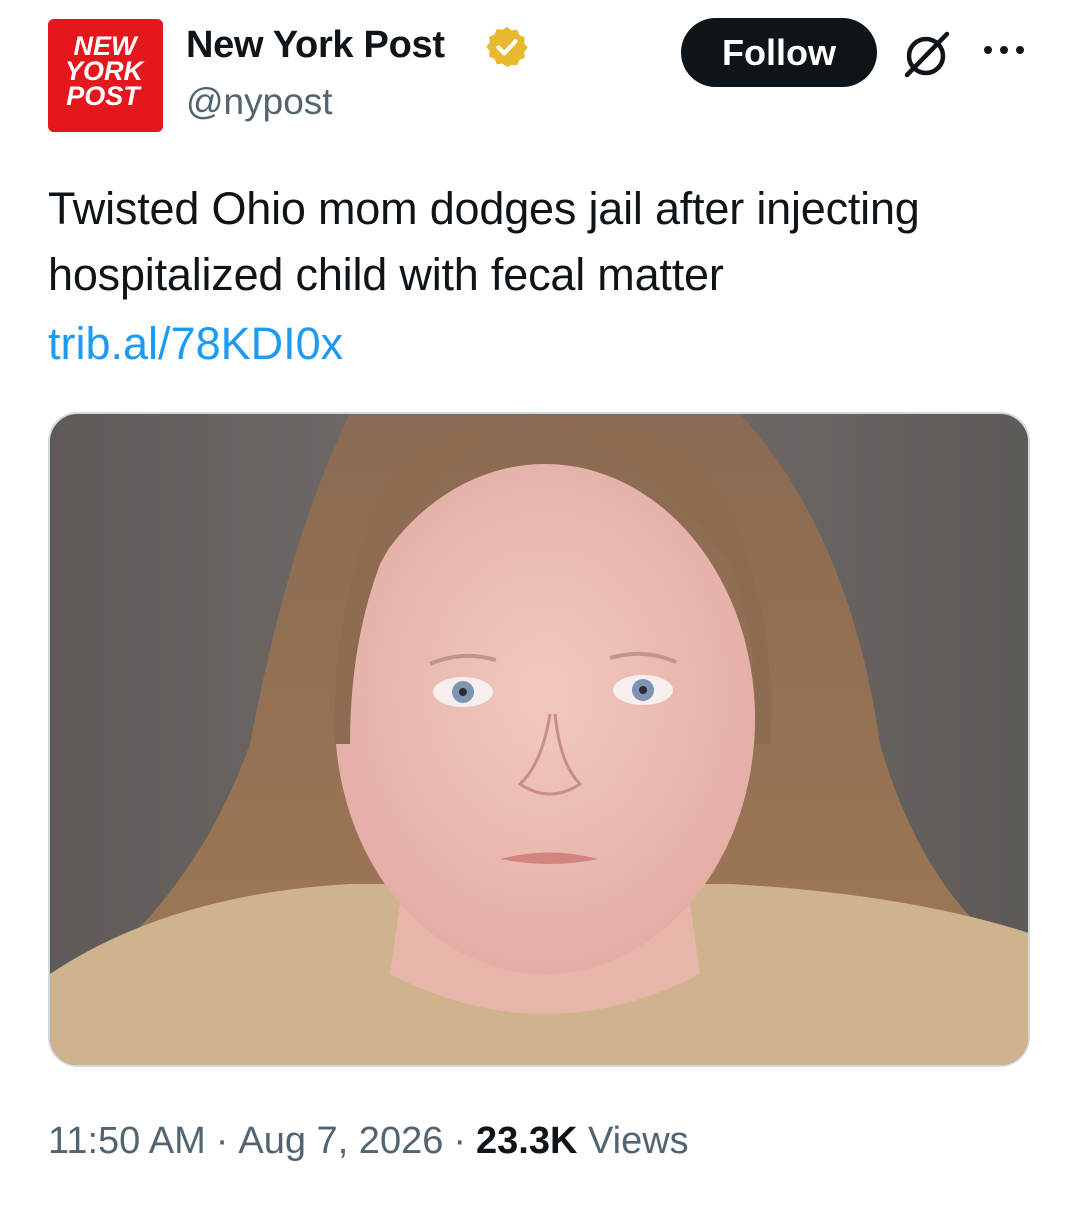 This screenshot has height=1215, width=1080. I want to click on tweet-link: trib.al/78KDI0x, so click(195, 344).